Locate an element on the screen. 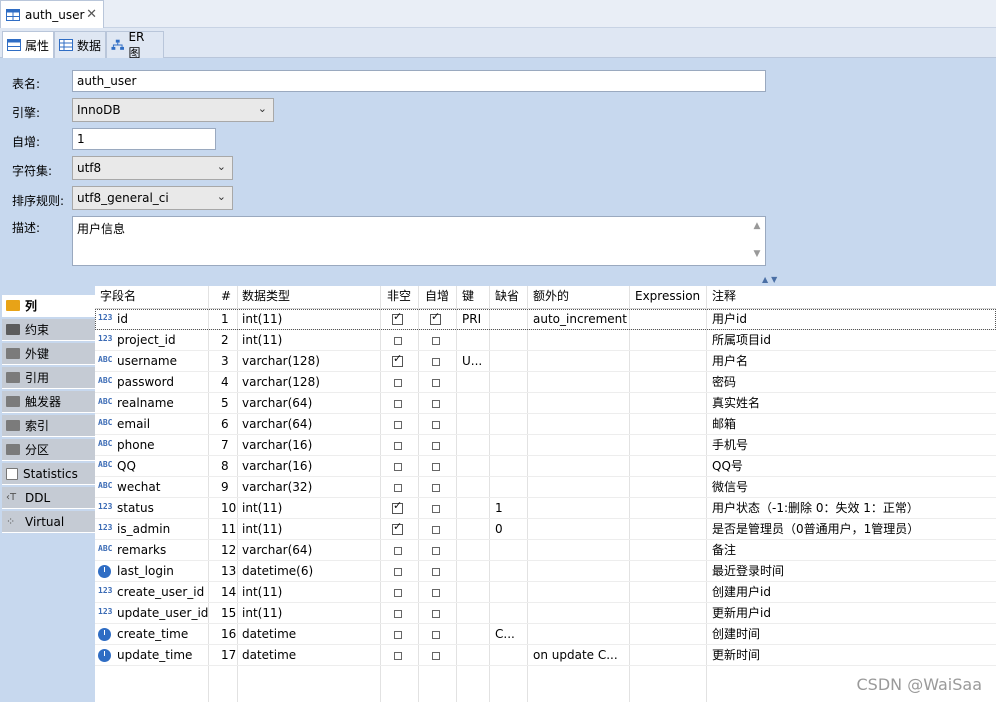  engine-select: InnoDB ⌄ is located at coordinates (173, 110).